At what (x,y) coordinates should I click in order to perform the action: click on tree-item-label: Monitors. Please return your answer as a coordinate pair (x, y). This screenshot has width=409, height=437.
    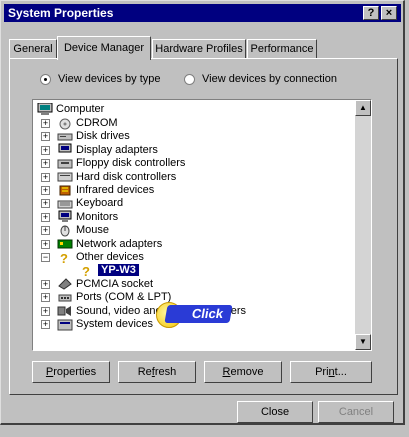
    Looking at the image, I should click on (97, 216).